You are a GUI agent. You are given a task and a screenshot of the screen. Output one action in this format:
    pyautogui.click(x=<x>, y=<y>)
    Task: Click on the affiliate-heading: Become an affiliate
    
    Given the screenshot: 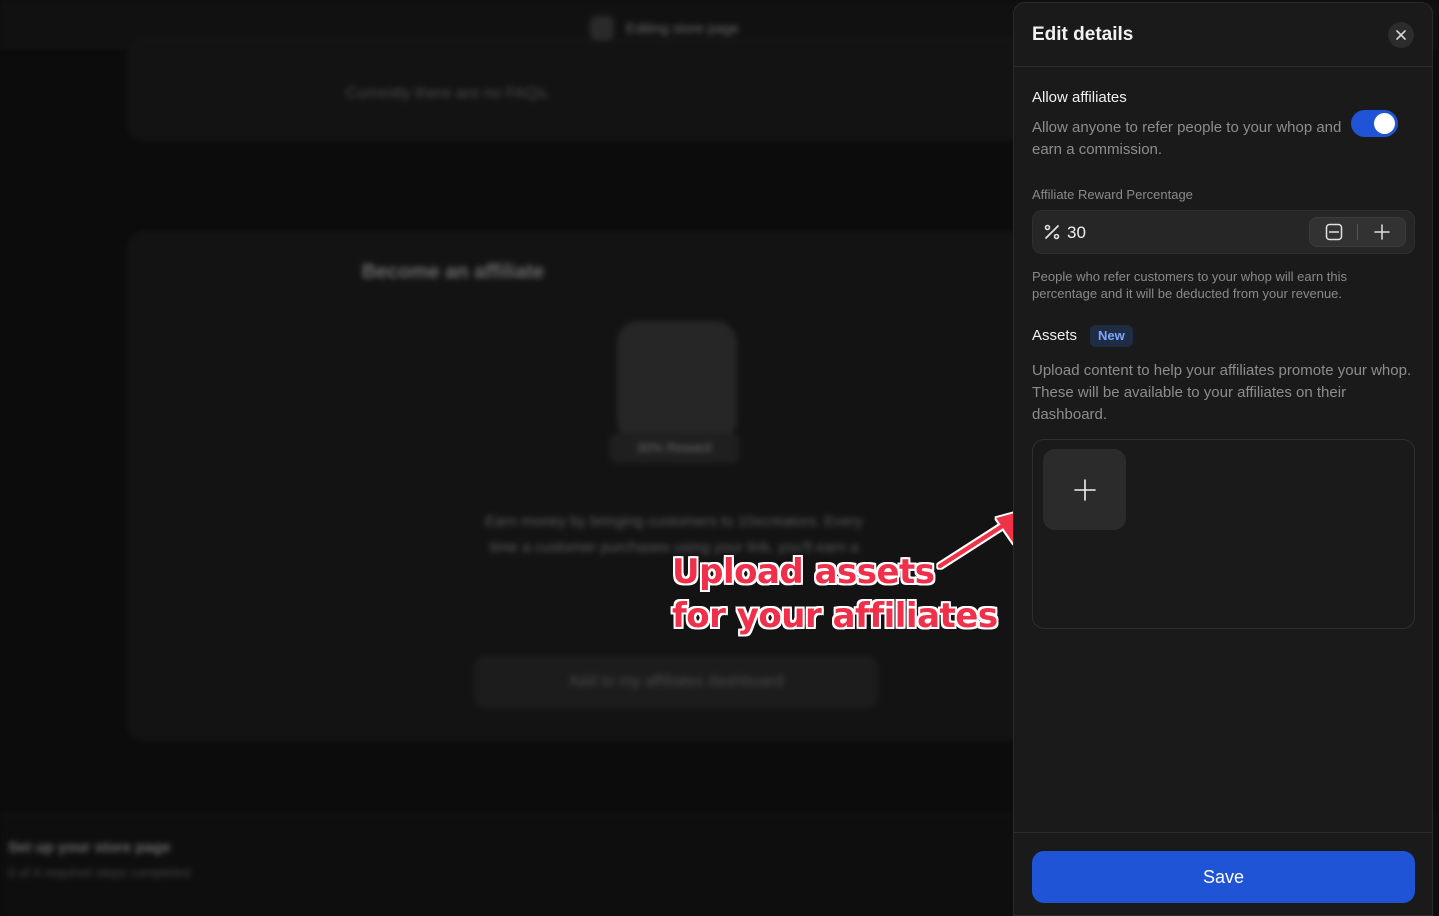 What is the action you would take?
    pyautogui.click(x=453, y=272)
    